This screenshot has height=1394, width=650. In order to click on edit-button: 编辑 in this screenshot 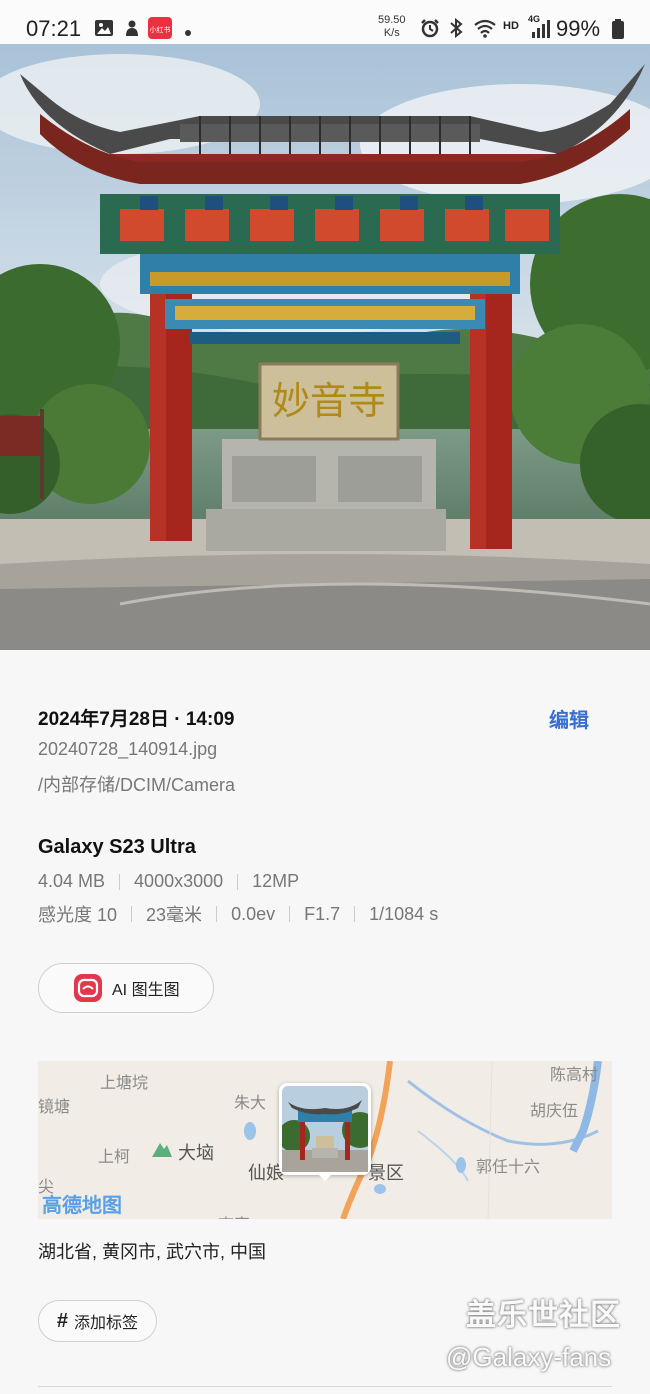, I will do `click(569, 718)`.